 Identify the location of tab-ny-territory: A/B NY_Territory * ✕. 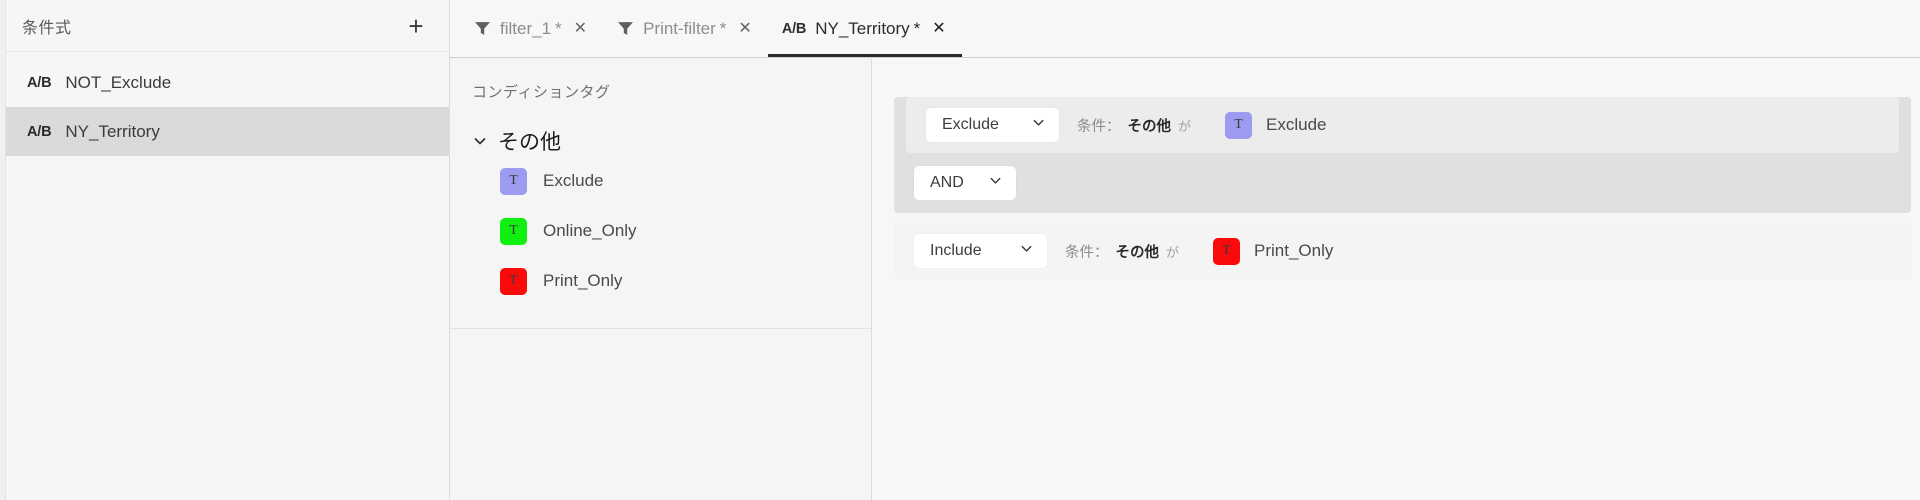
(864, 28).